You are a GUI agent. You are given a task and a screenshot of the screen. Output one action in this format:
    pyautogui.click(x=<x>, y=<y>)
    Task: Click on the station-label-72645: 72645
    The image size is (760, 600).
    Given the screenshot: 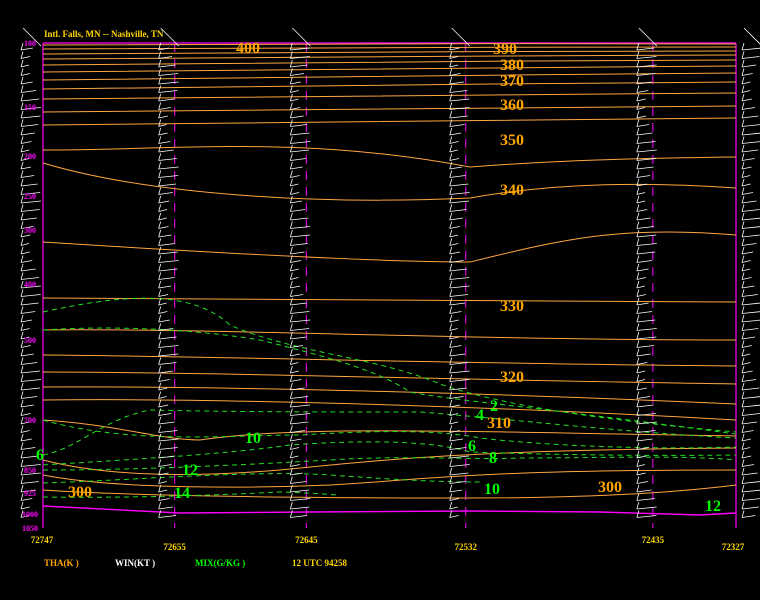 What is the action you would take?
    pyautogui.click(x=306, y=540)
    